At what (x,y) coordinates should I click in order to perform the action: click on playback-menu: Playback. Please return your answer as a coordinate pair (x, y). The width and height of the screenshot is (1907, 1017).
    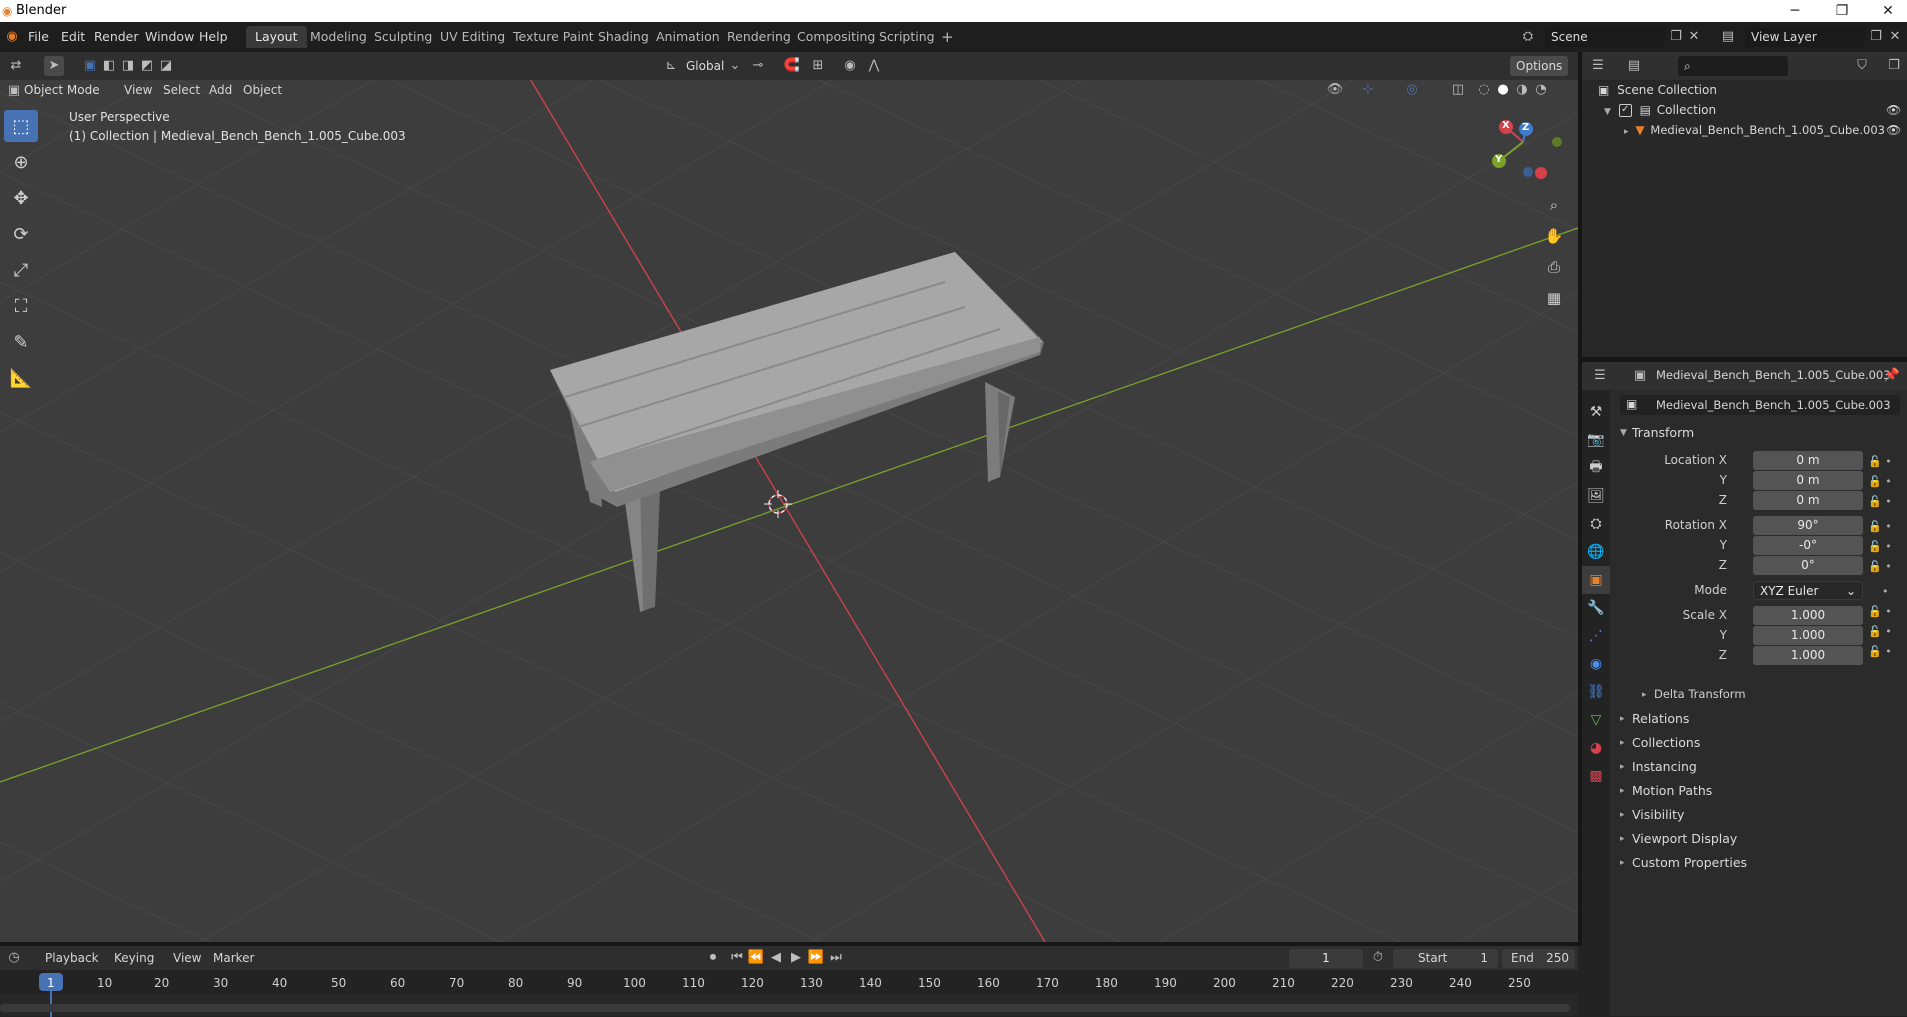
    Looking at the image, I should click on (72, 958).